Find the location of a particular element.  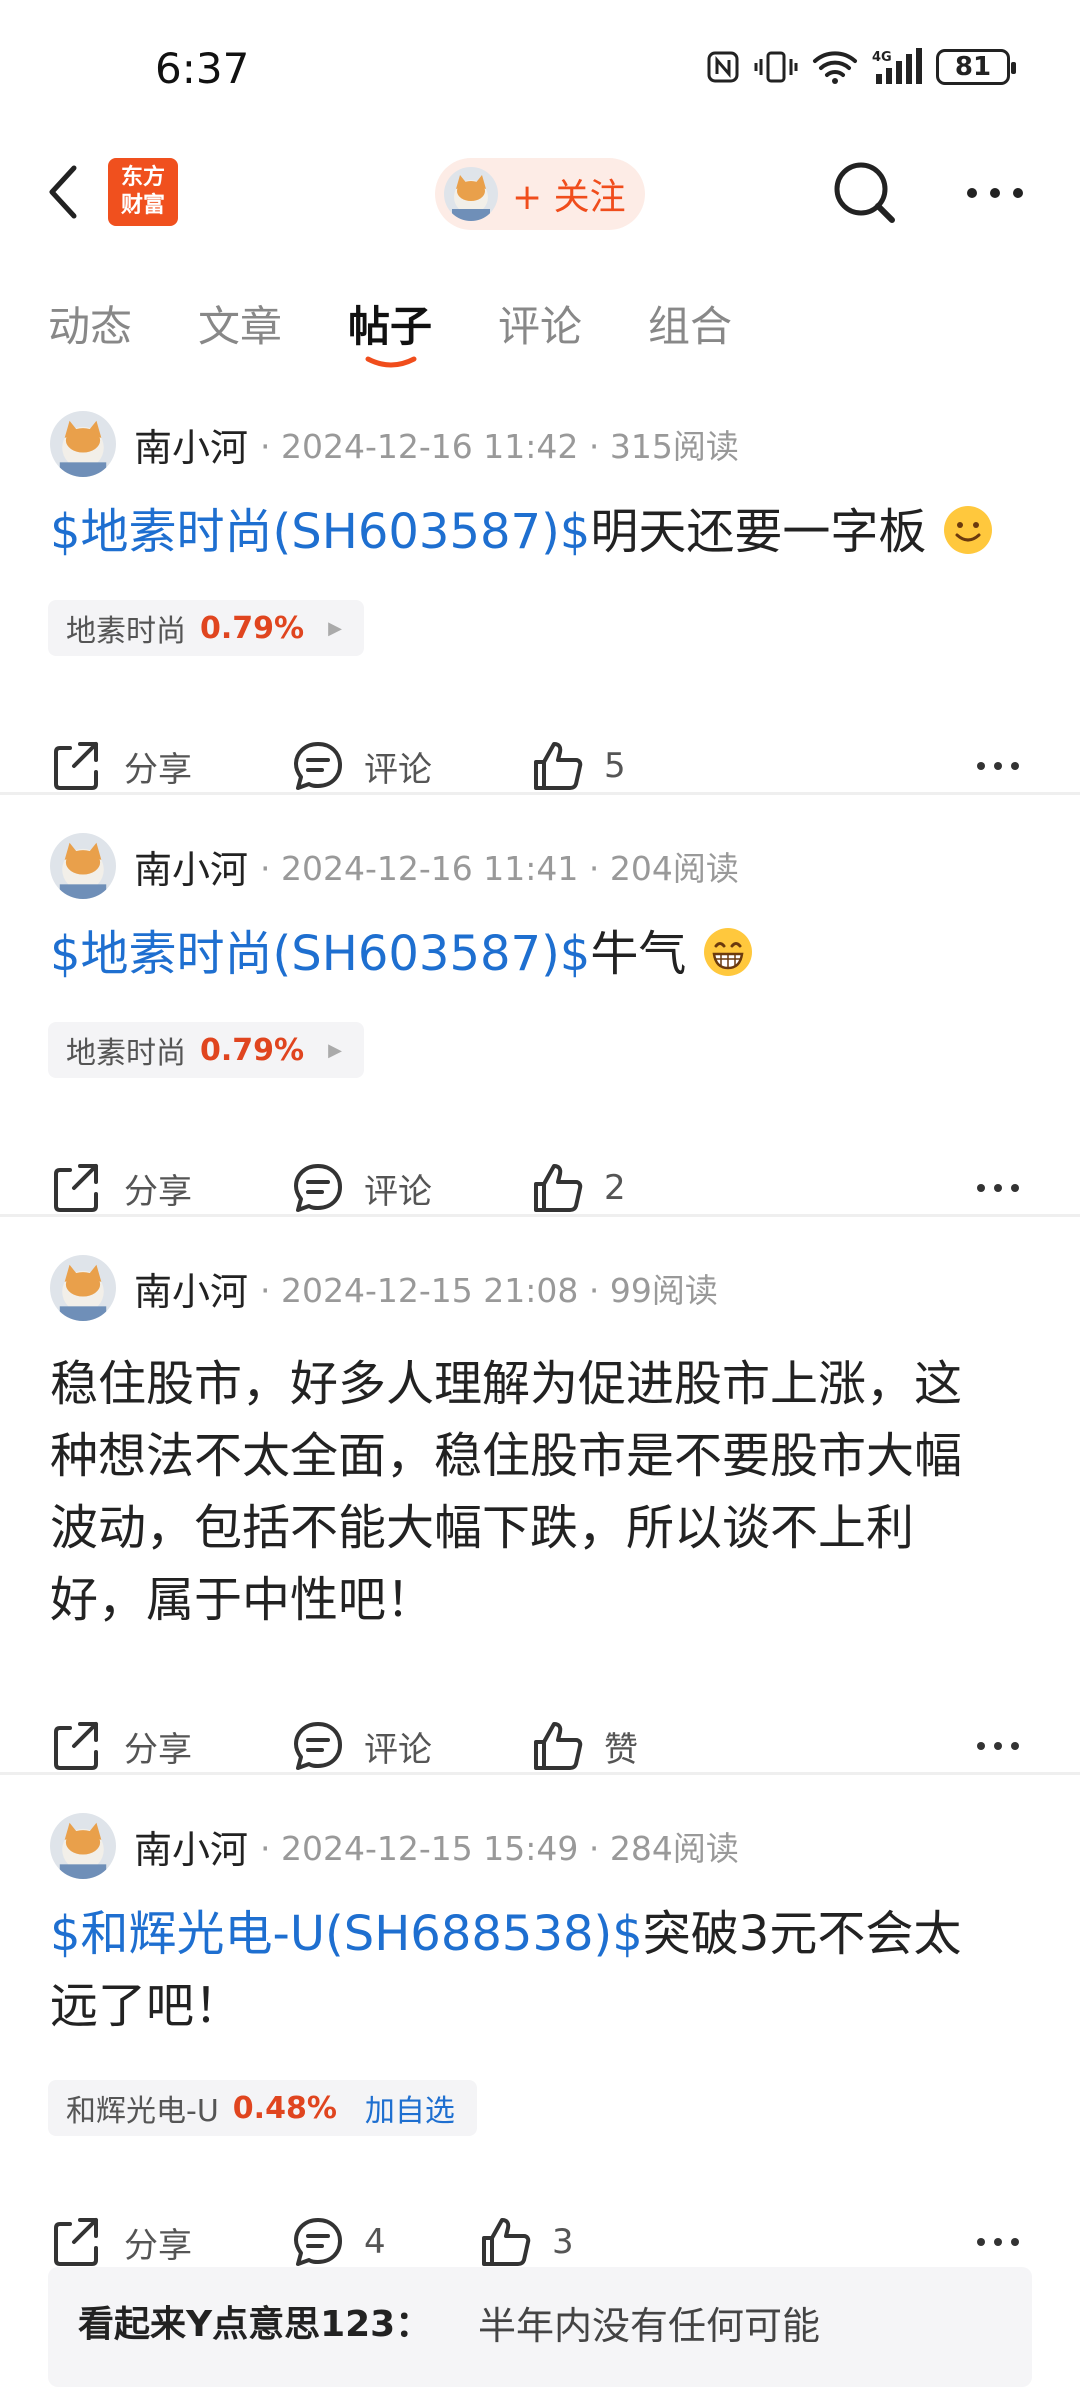

wifi-icon is located at coordinates (835, 67).